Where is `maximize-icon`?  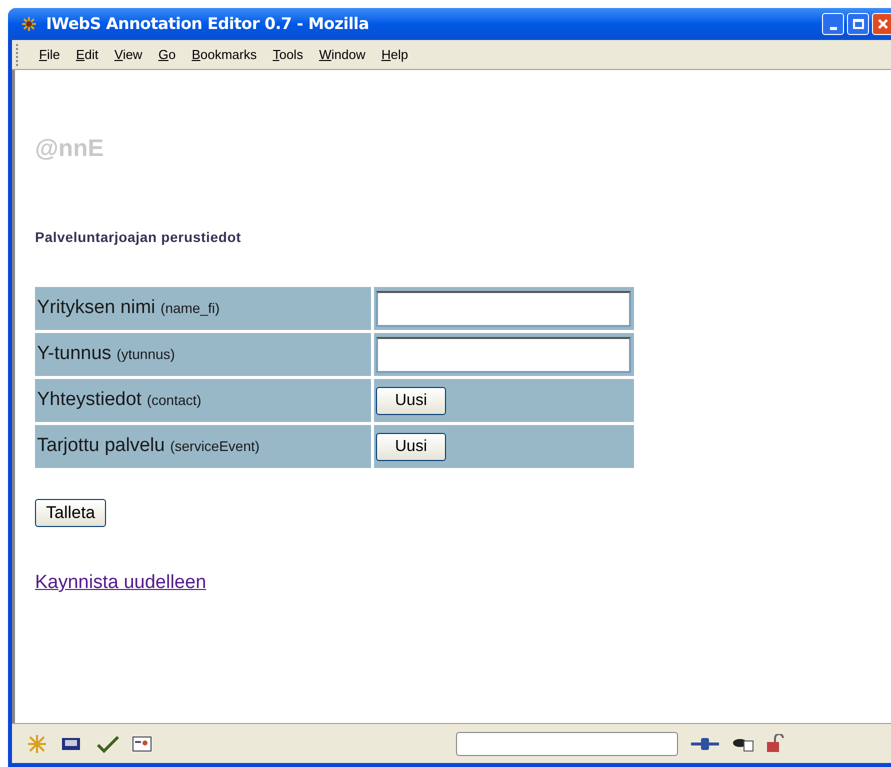 maximize-icon is located at coordinates (858, 24).